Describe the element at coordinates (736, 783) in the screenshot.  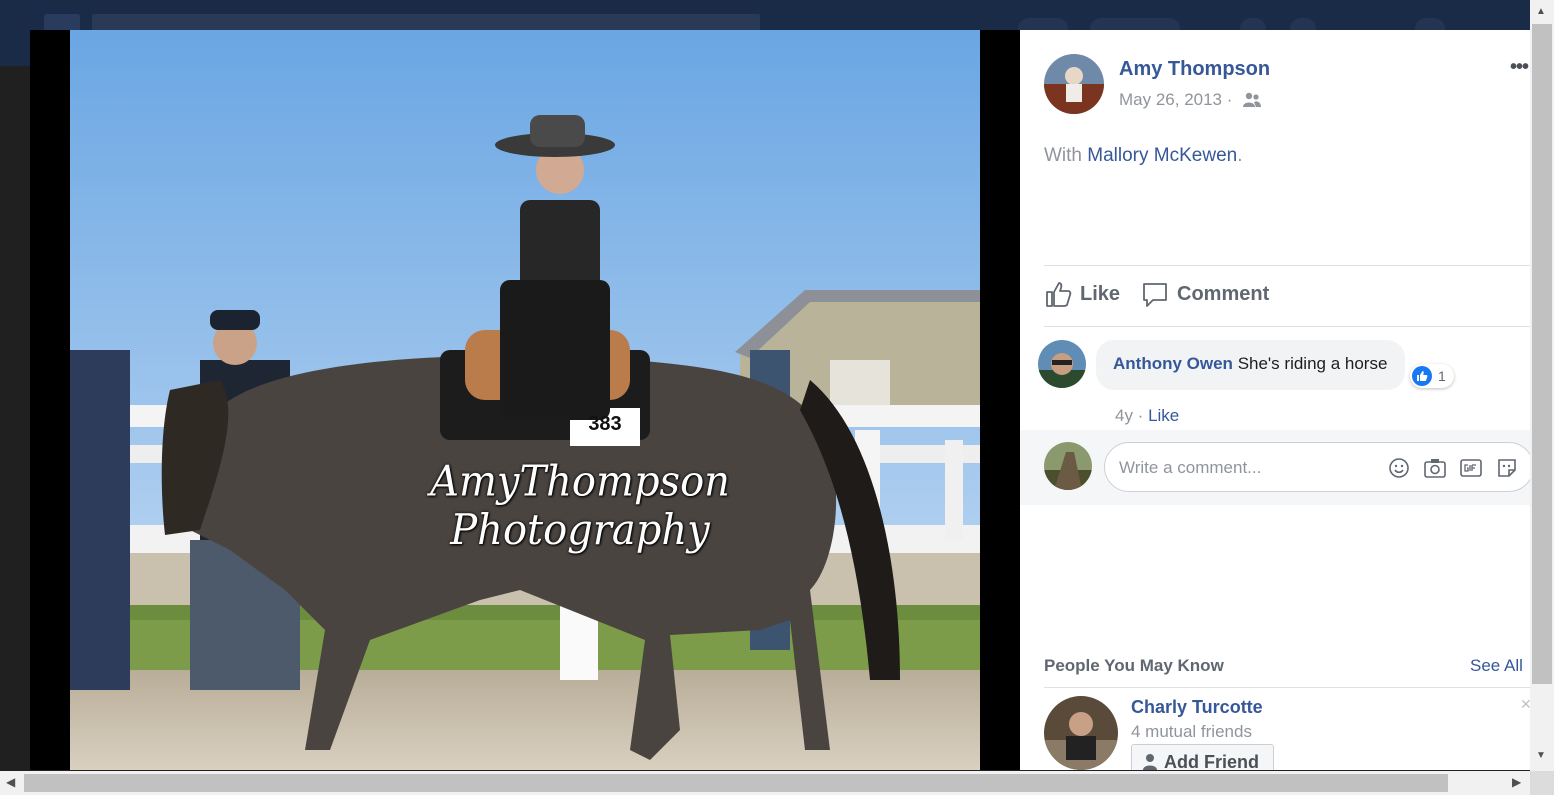
I see `horizontal-scroll-thumb` at that location.